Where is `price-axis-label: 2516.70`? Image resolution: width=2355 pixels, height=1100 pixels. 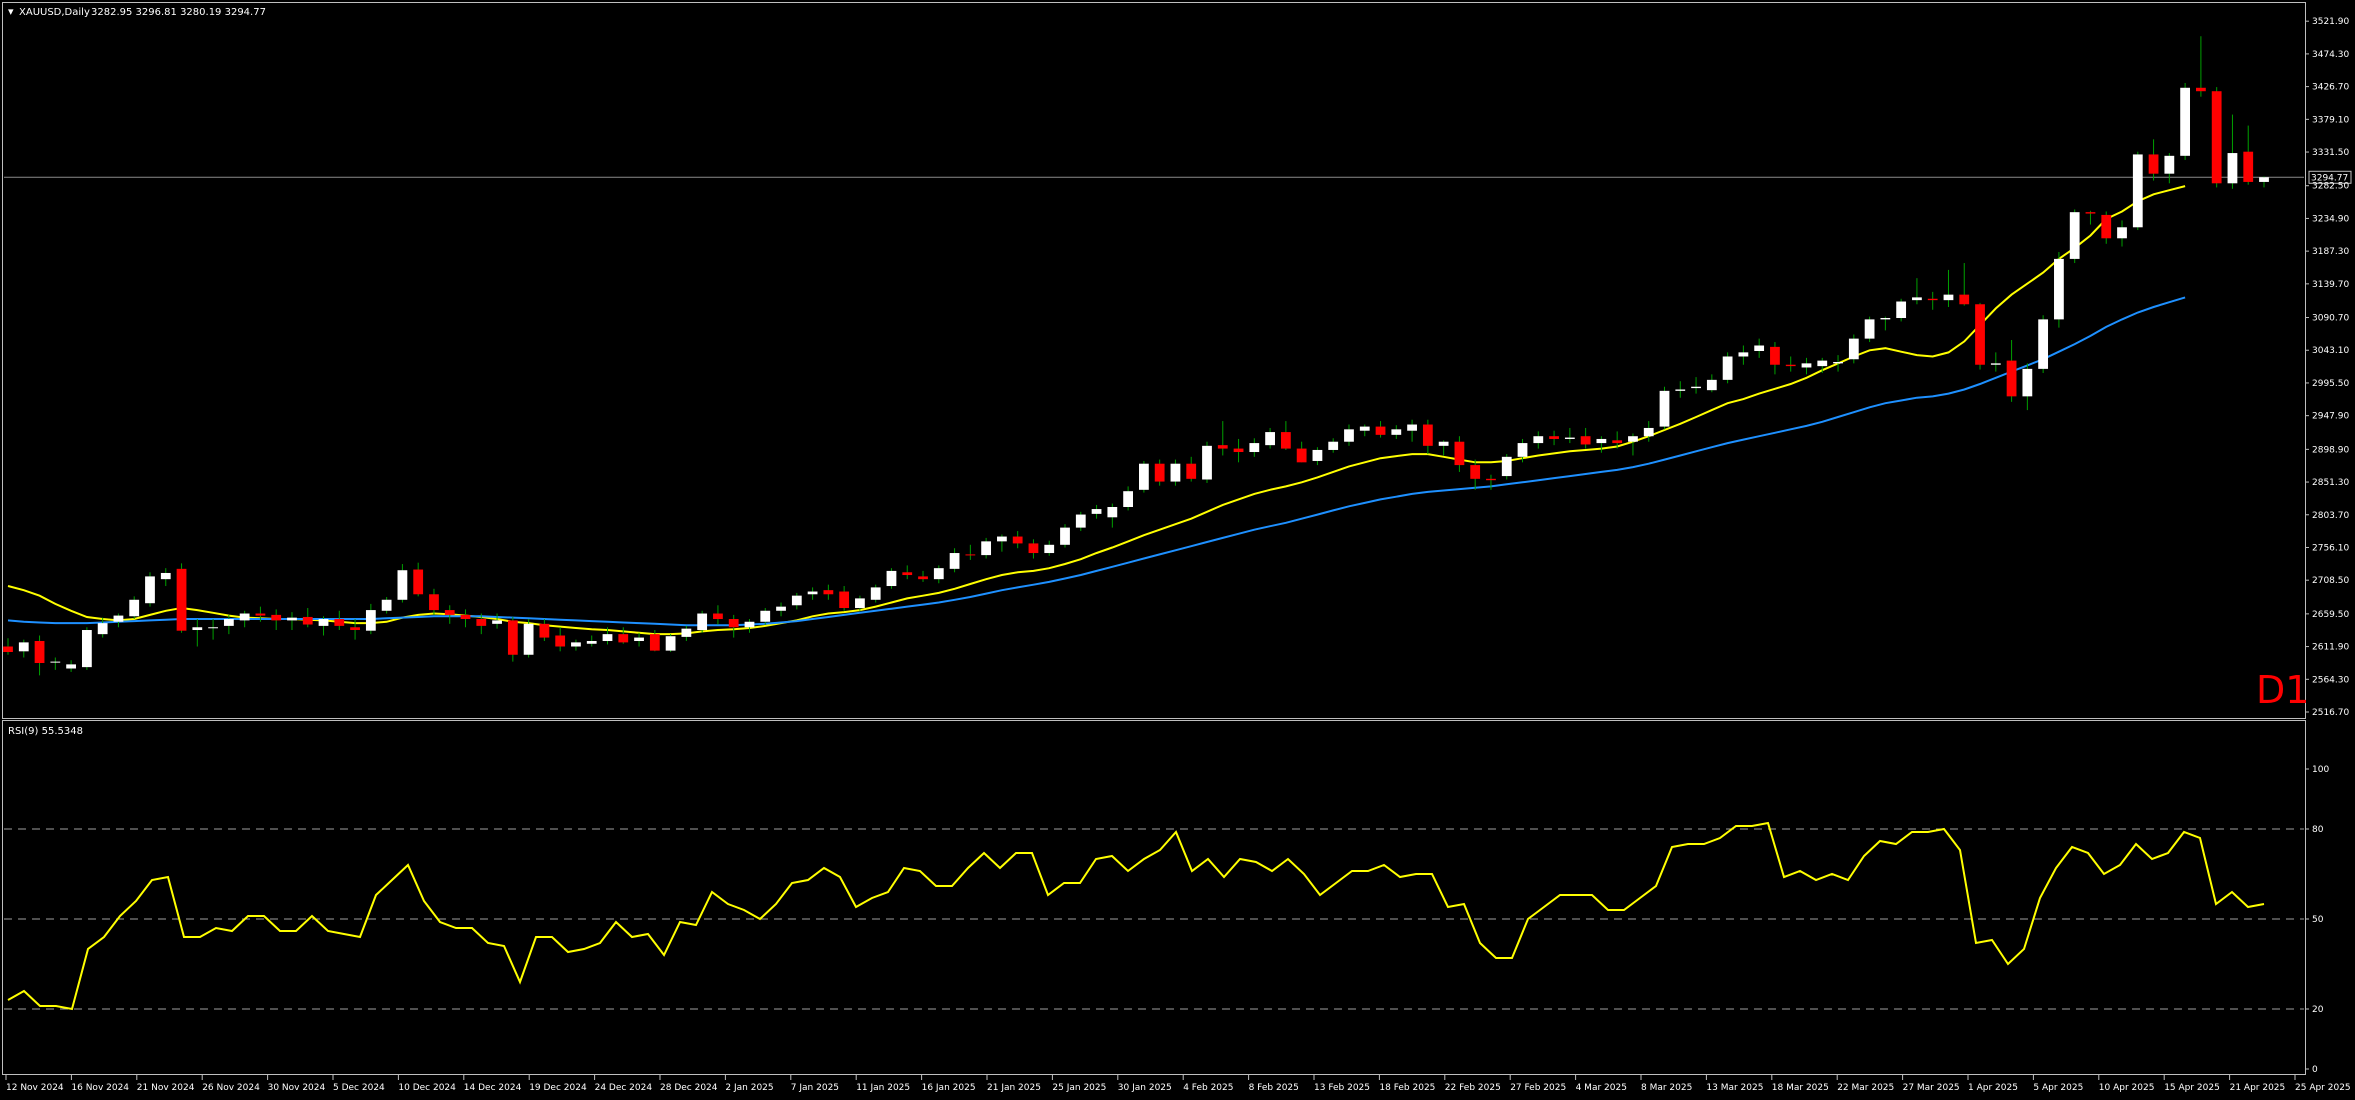
price-axis-label: 2516.70 is located at coordinates (2330, 713).